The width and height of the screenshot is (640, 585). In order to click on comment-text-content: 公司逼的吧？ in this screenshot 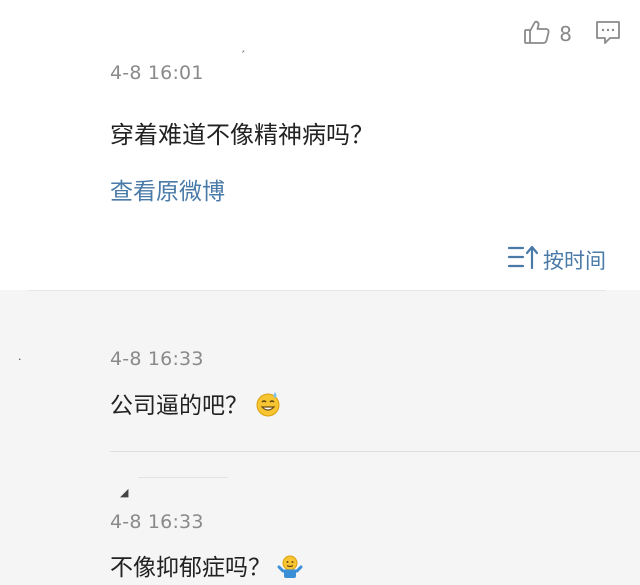, I will do `click(179, 406)`.